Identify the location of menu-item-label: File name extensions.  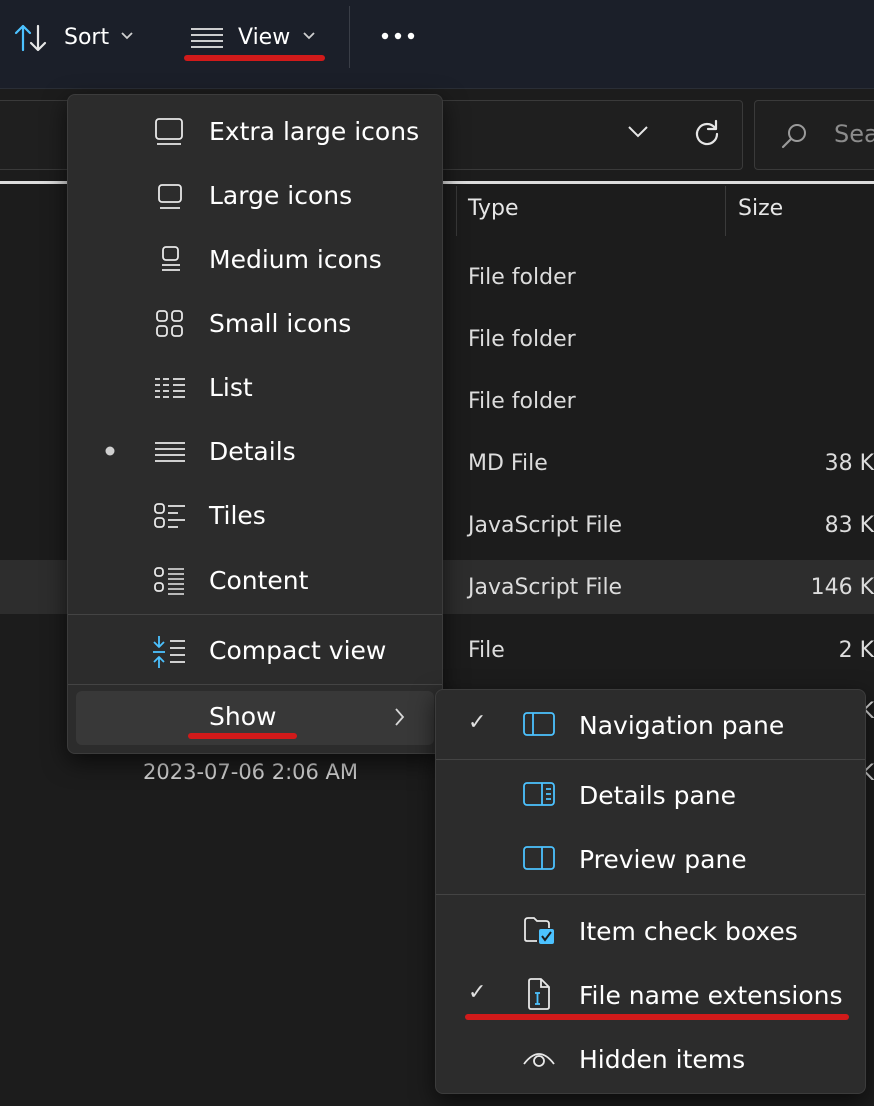
(711, 995).